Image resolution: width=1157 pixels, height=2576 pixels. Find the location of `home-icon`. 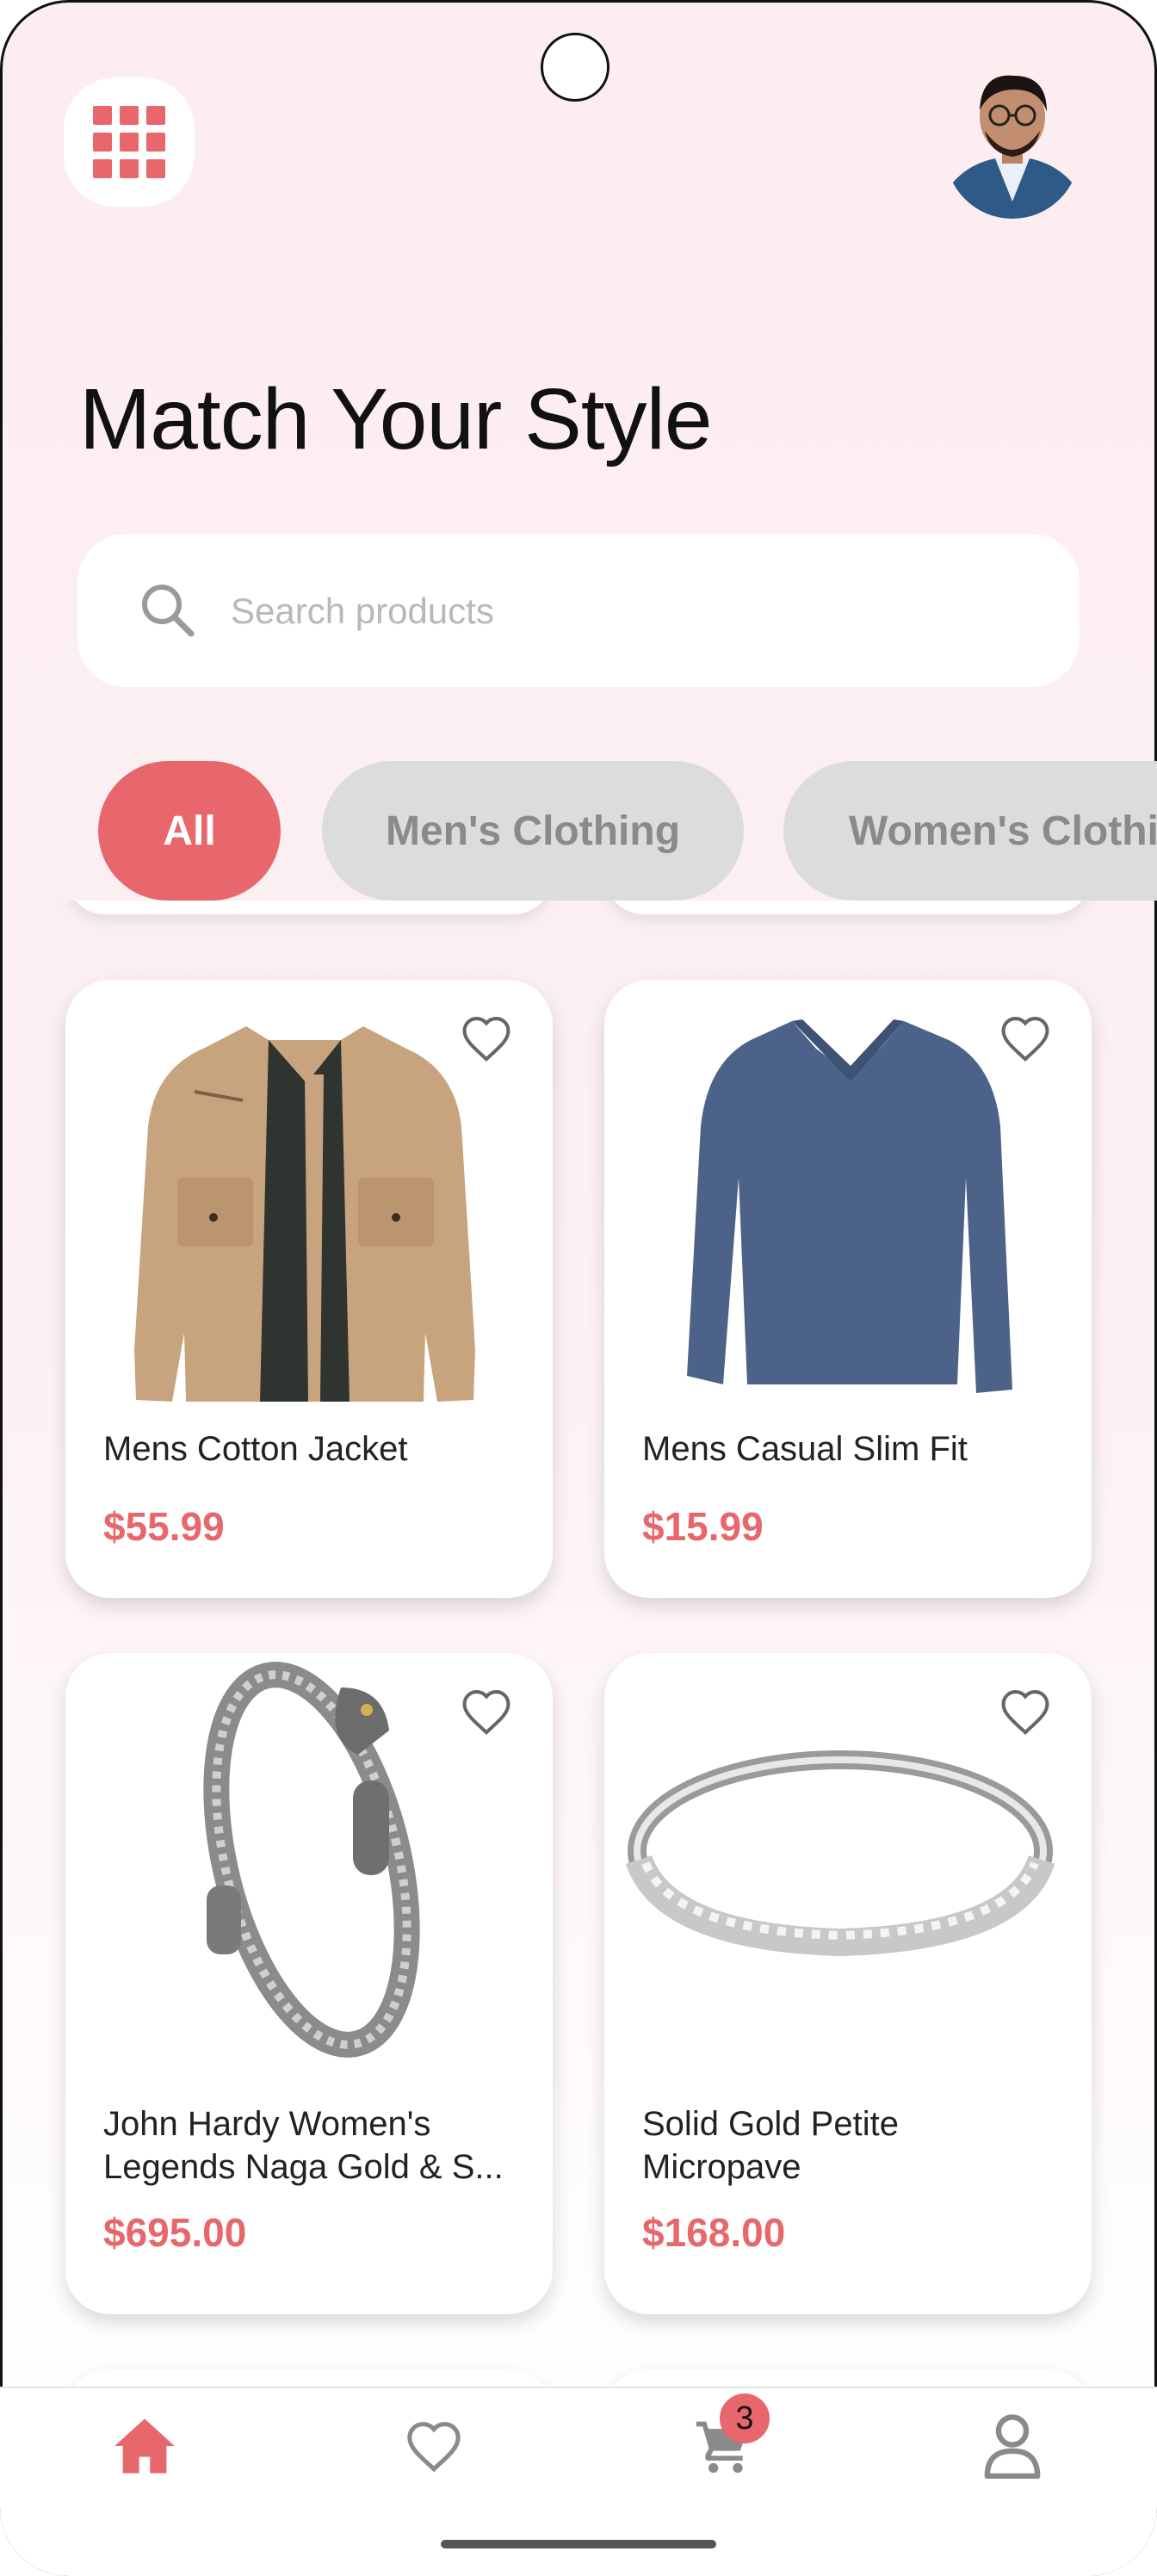

home-icon is located at coordinates (145, 2446).